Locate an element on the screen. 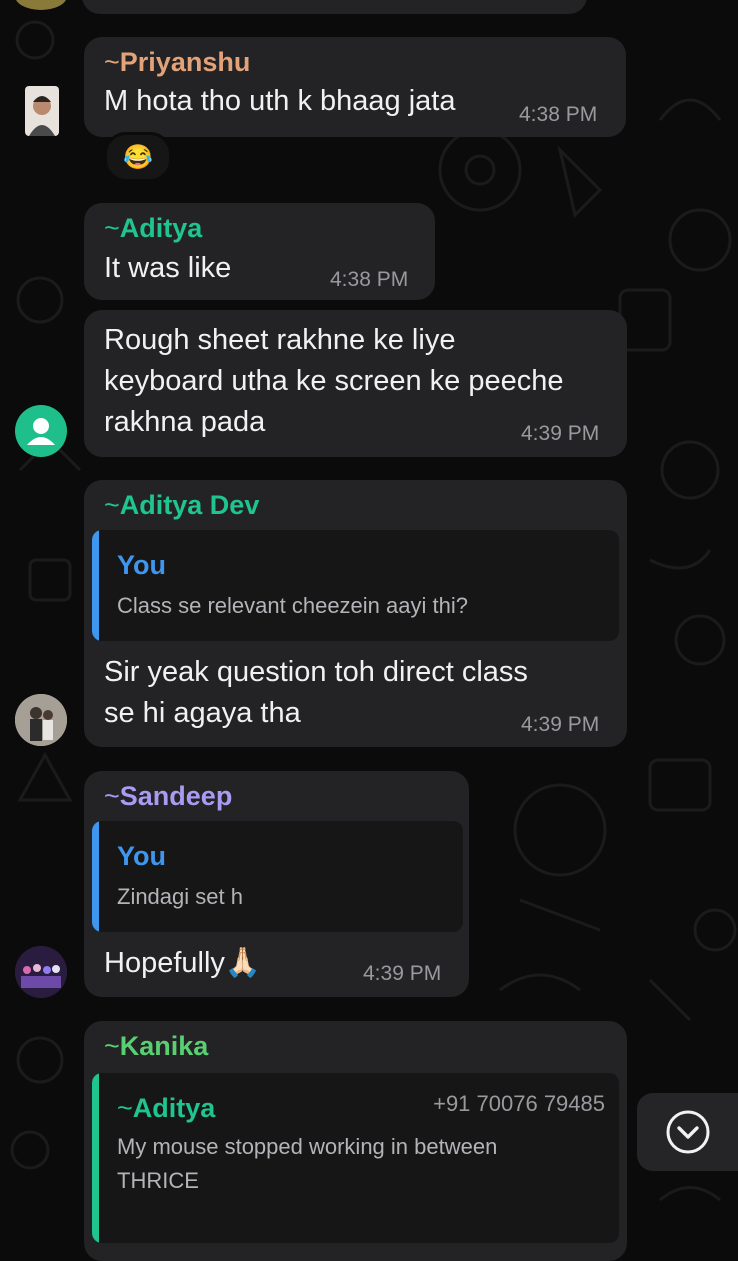 The width and height of the screenshot is (738, 1261). sender-name: ~Aditya Dev is located at coordinates (181, 505).